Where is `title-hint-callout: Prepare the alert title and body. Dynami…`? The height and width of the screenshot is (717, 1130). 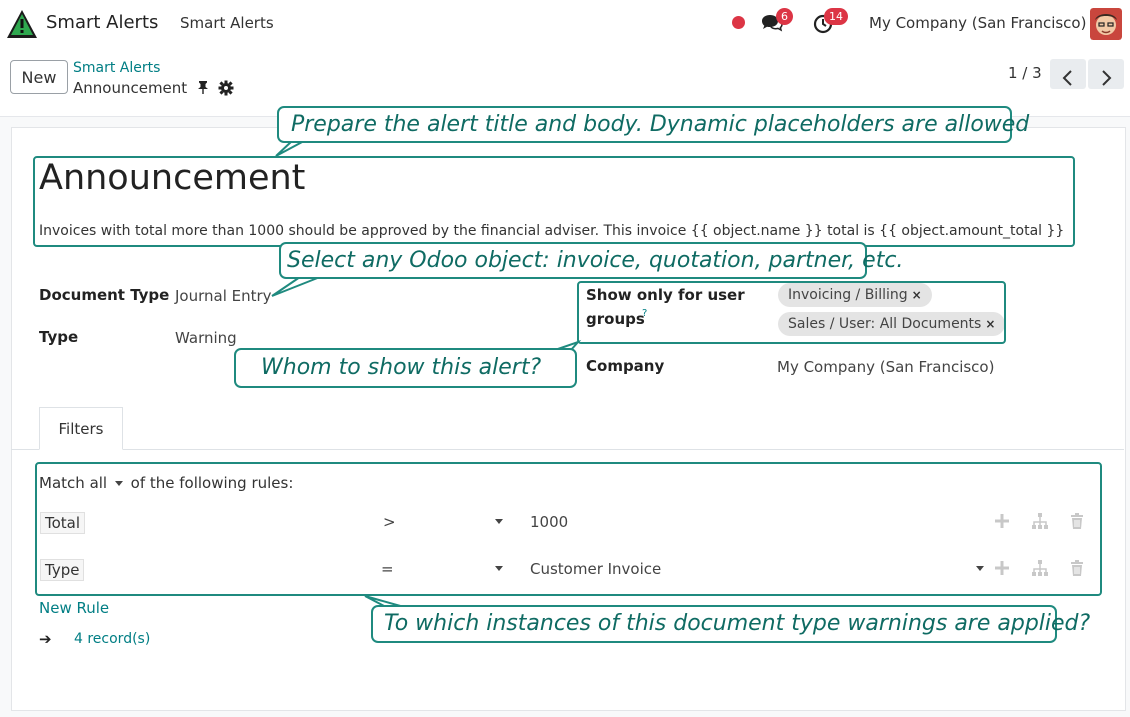
title-hint-callout: Prepare the alert title and body. Dynami… is located at coordinates (653, 124).